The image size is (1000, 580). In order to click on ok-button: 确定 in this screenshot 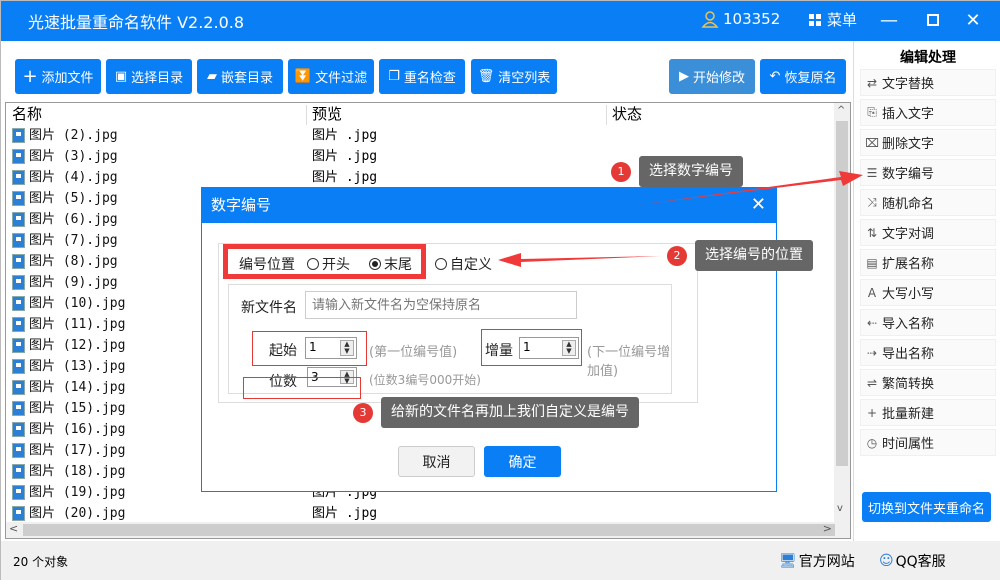, I will do `click(522, 461)`.